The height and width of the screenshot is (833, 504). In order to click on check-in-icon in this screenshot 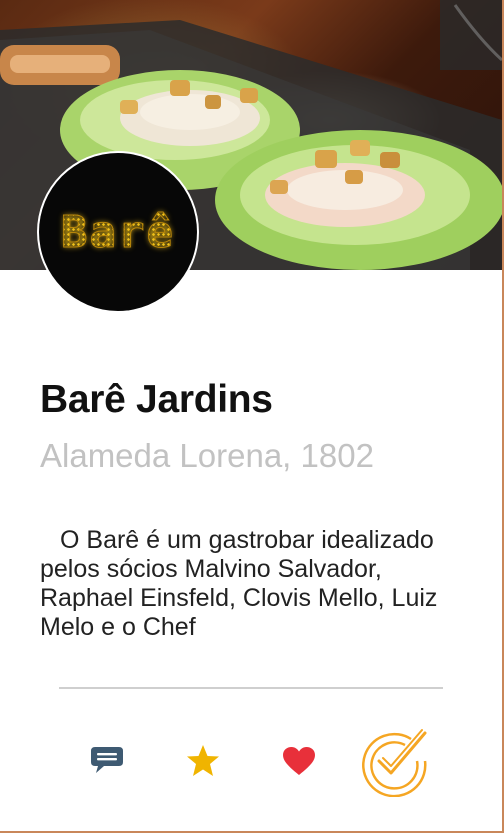, I will do `click(394, 763)`.